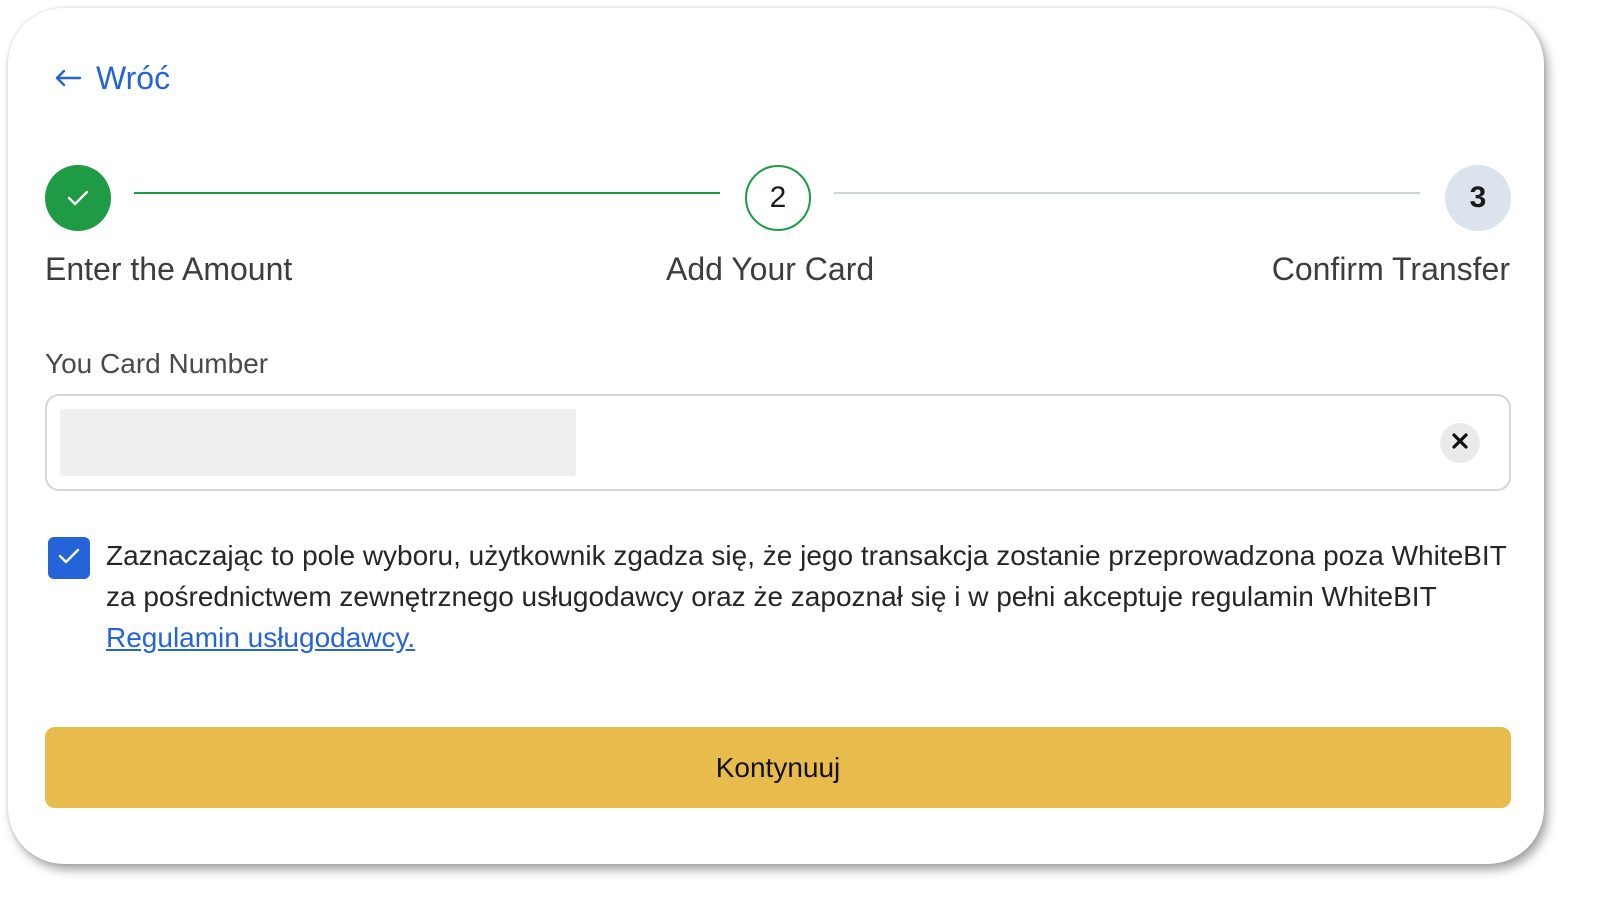  What do you see at coordinates (157, 363) in the screenshot?
I see `card-number-label: You Card Number` at bounding box center [157, 363].